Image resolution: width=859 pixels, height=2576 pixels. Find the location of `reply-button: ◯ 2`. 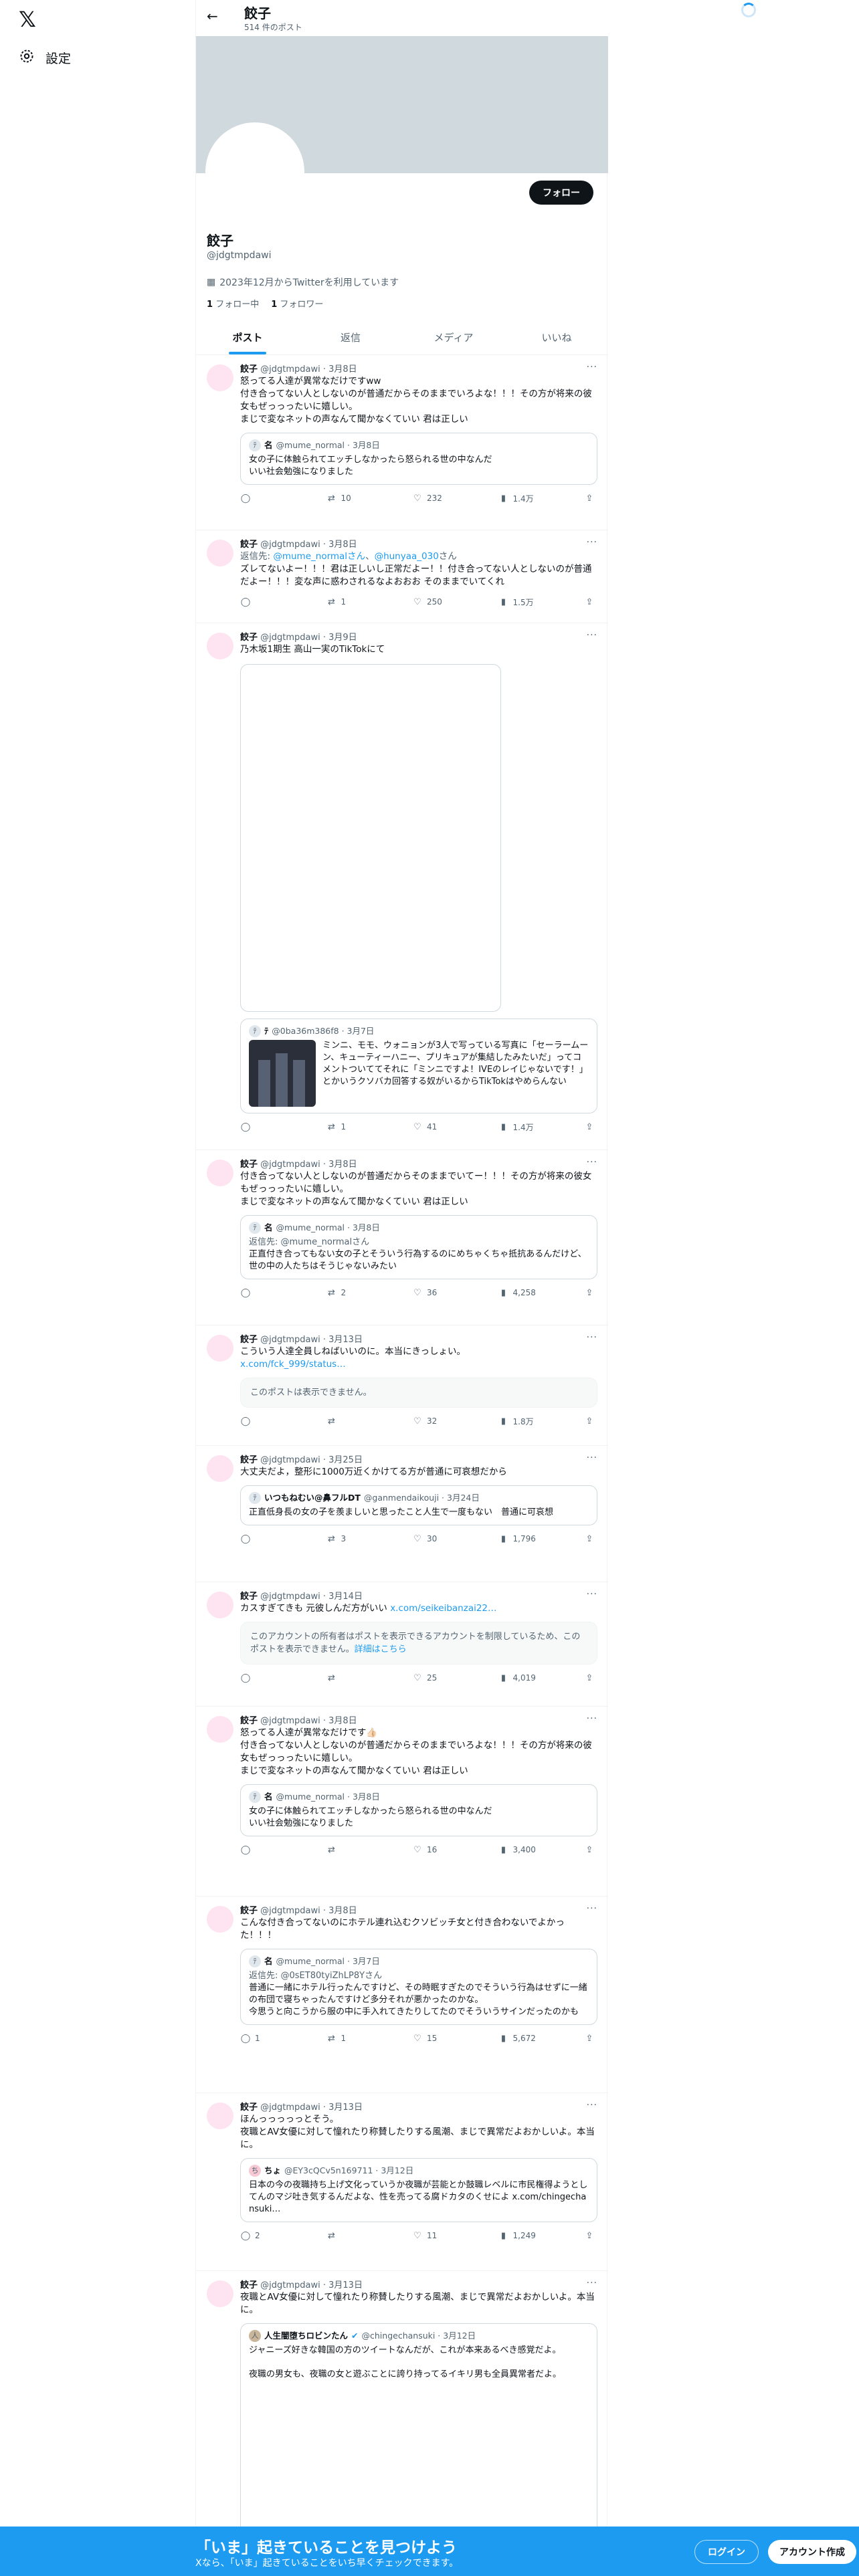

reply-button: ◯ 2 is located at coordinates (260, 2235).